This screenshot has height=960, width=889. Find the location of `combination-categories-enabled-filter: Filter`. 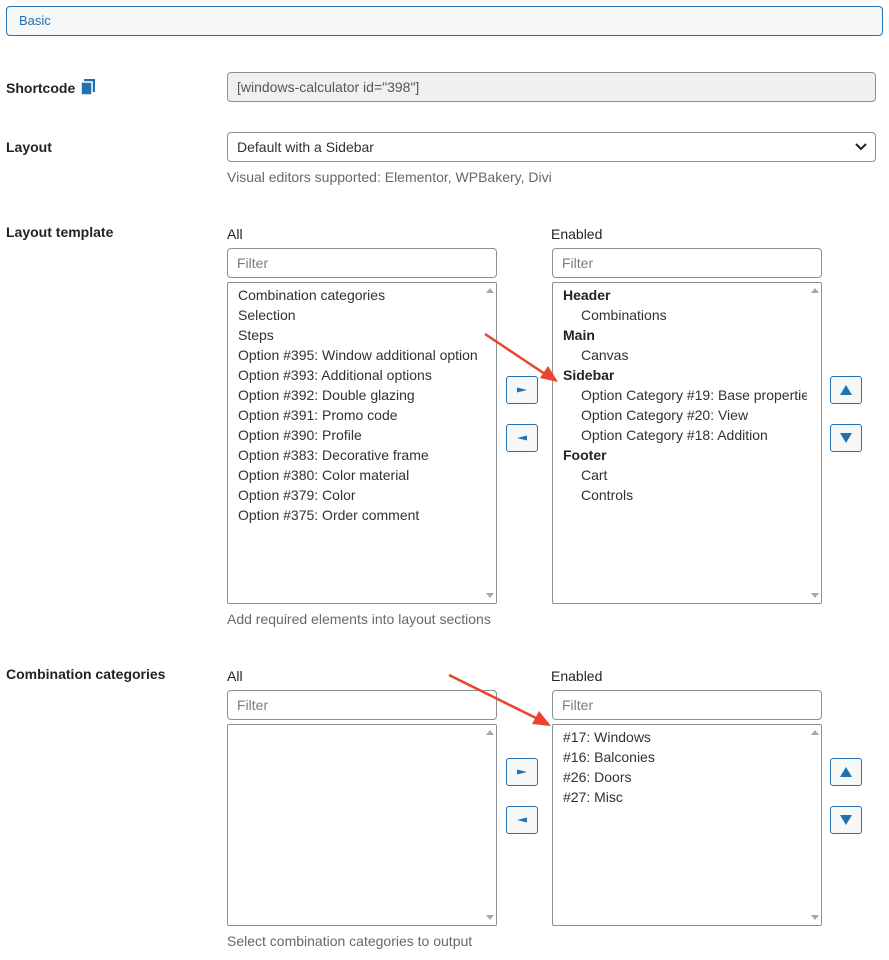

combination-categories-enabled-filter: Filter is located at coordinates (687, 705).